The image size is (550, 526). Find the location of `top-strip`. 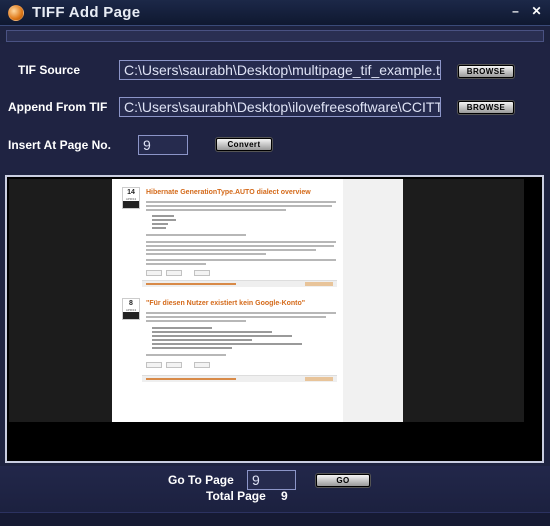

top-strip is located at coordinates (275, 36).